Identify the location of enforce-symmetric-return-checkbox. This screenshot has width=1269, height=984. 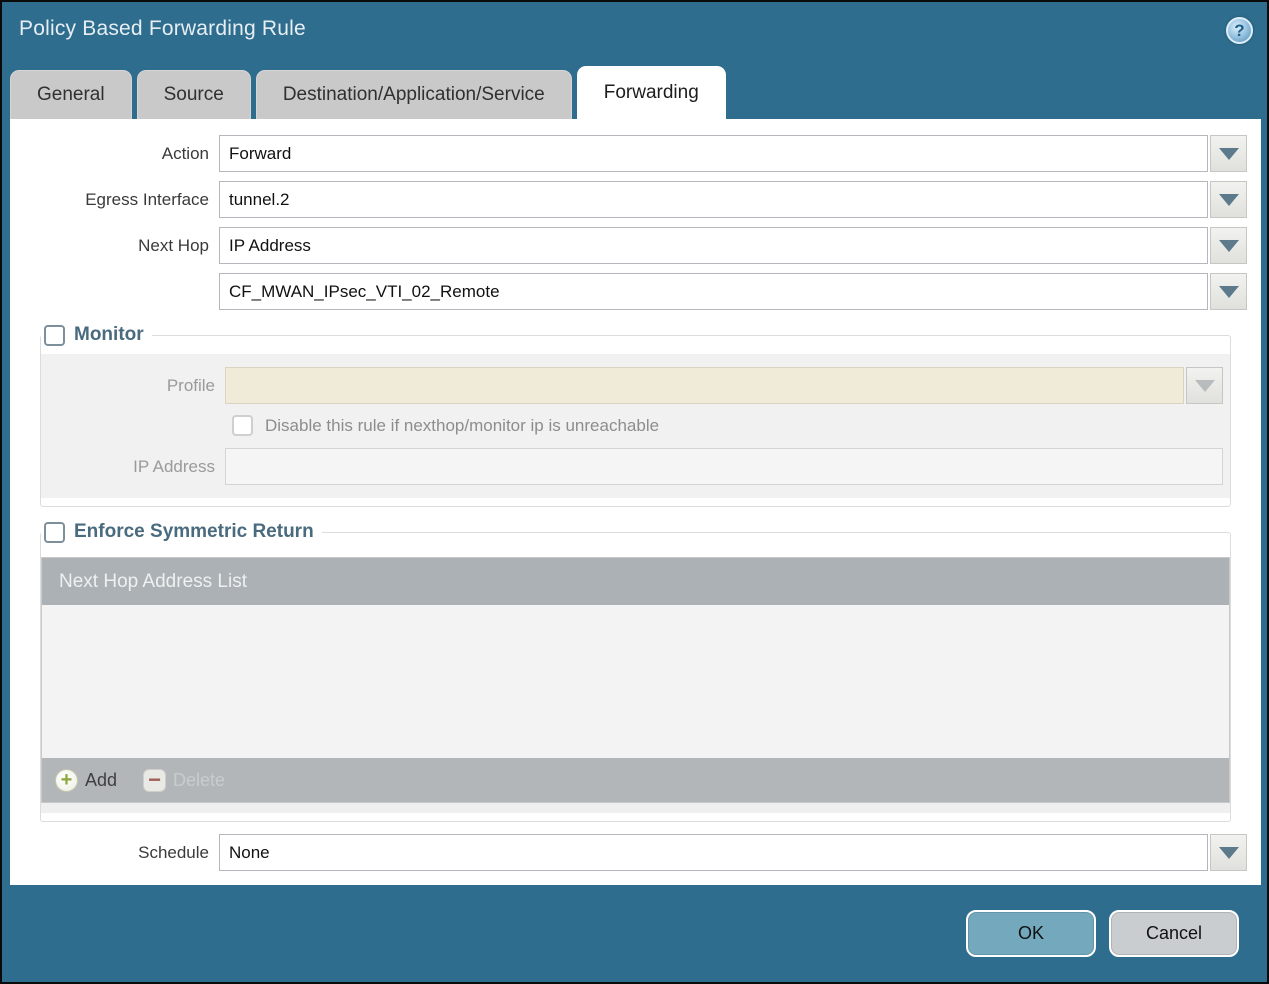
(54, 532).